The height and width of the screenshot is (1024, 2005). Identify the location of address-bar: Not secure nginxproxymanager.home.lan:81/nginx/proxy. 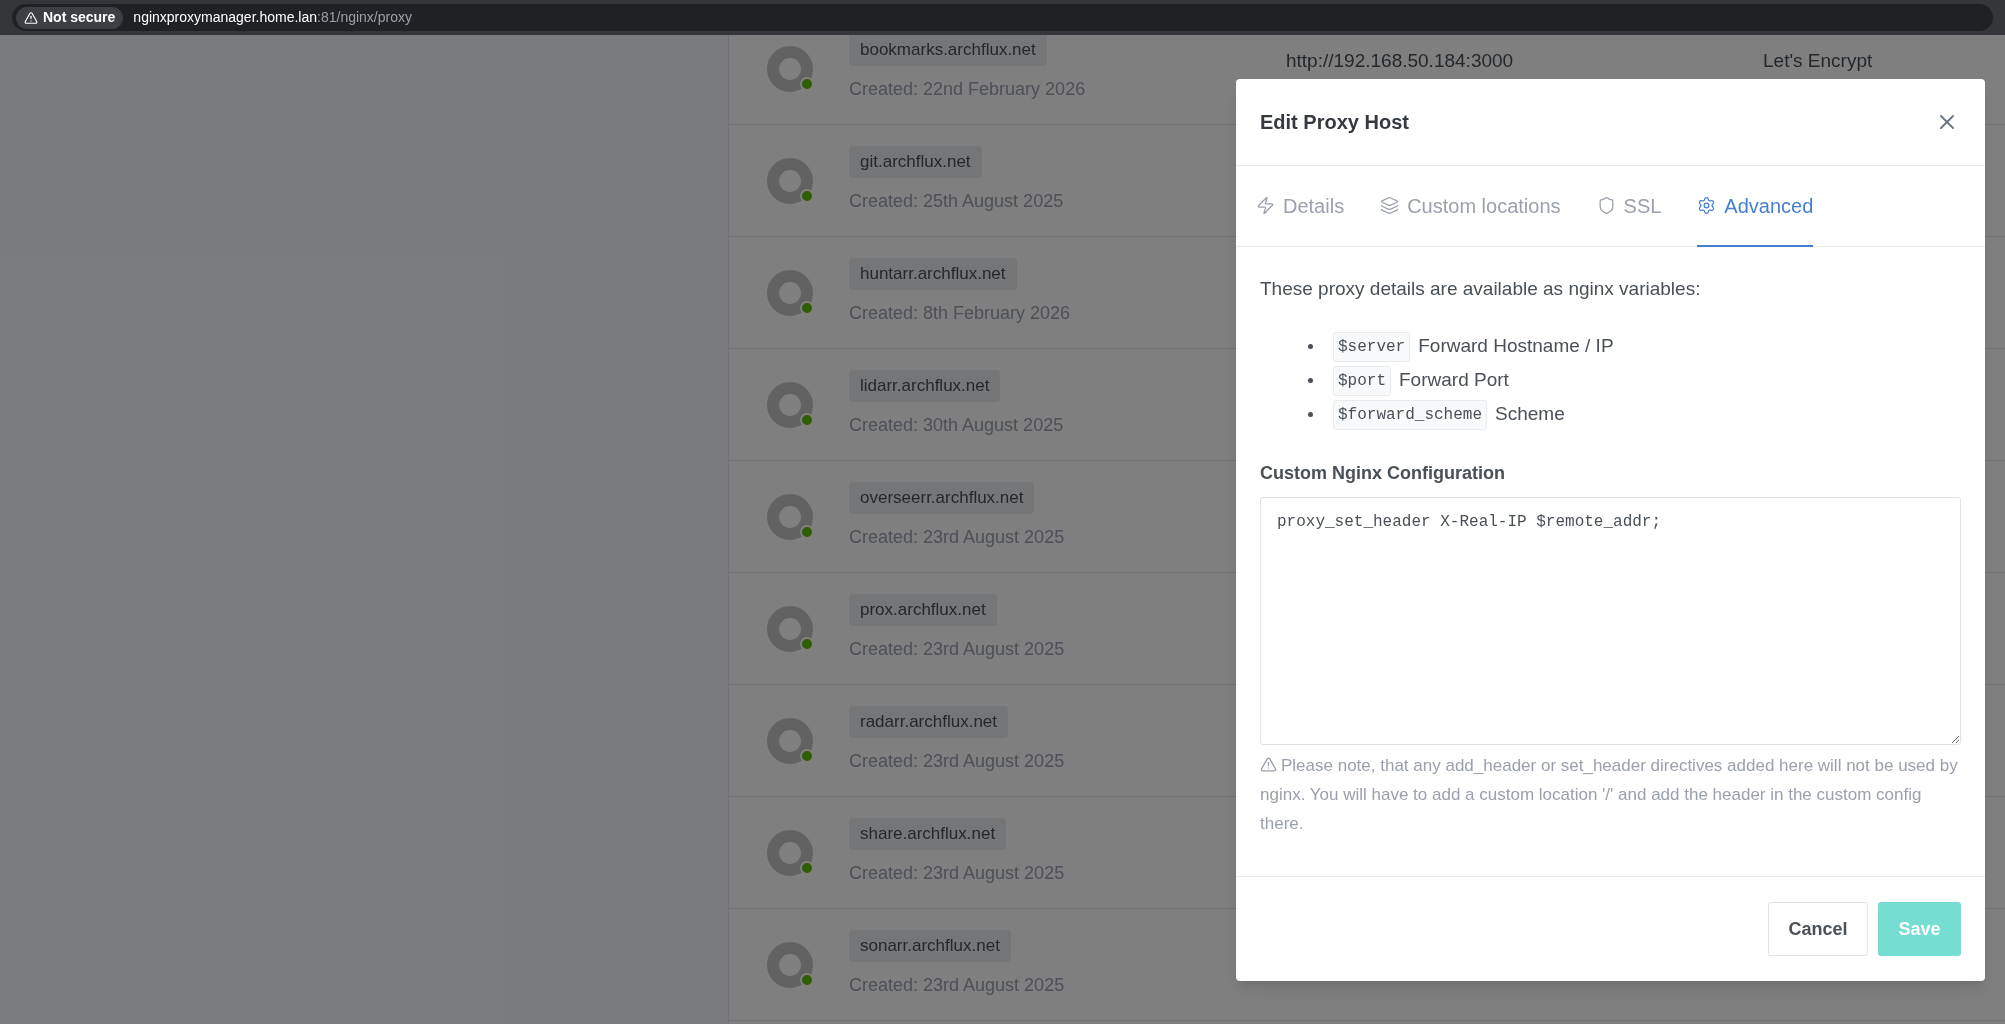
(1002, 17).